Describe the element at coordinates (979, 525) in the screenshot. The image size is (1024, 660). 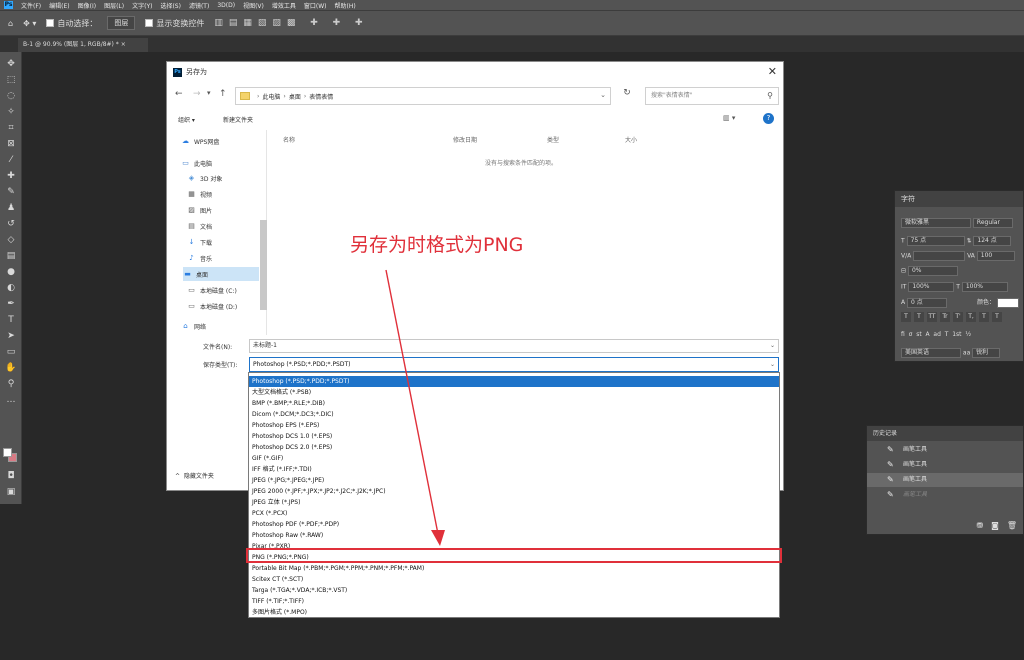
I see `snapshot-icon: ⛃` at that location.